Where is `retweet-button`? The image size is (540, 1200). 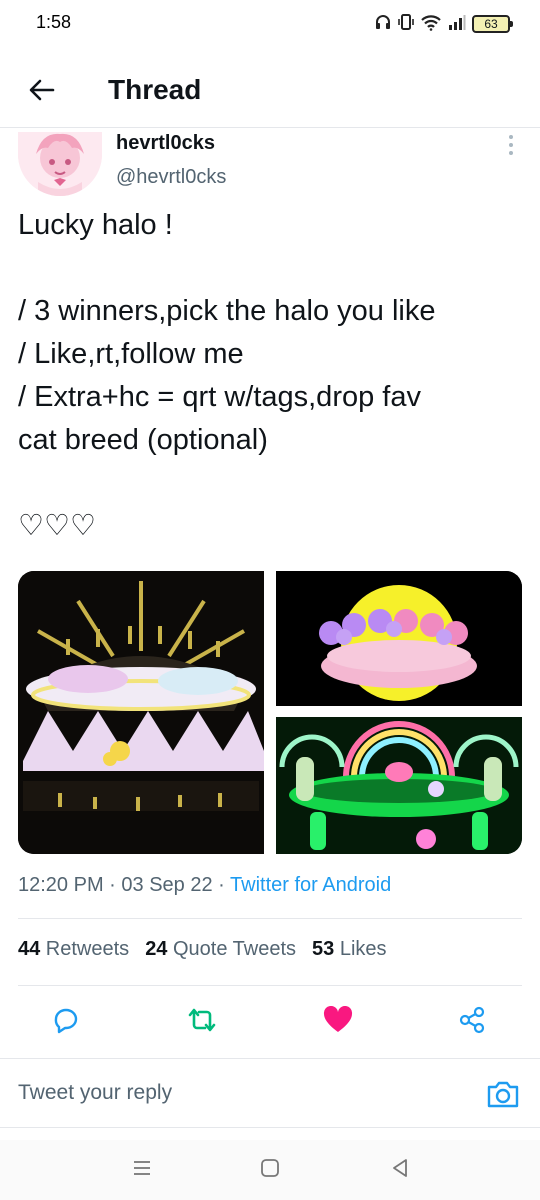
retweet-button is located at coordinates (202, 1022).